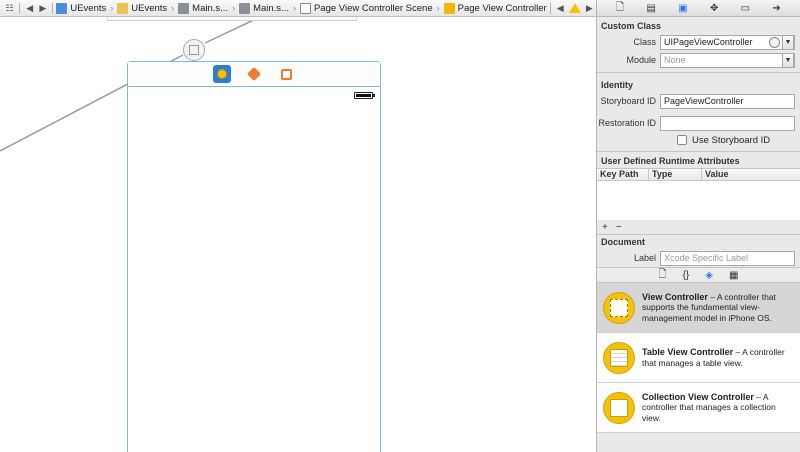  What do you see at coordinates (560, 8) in the screenshot?
I see `previous-issue-icon: ◀` at bounding box center [560, 8].